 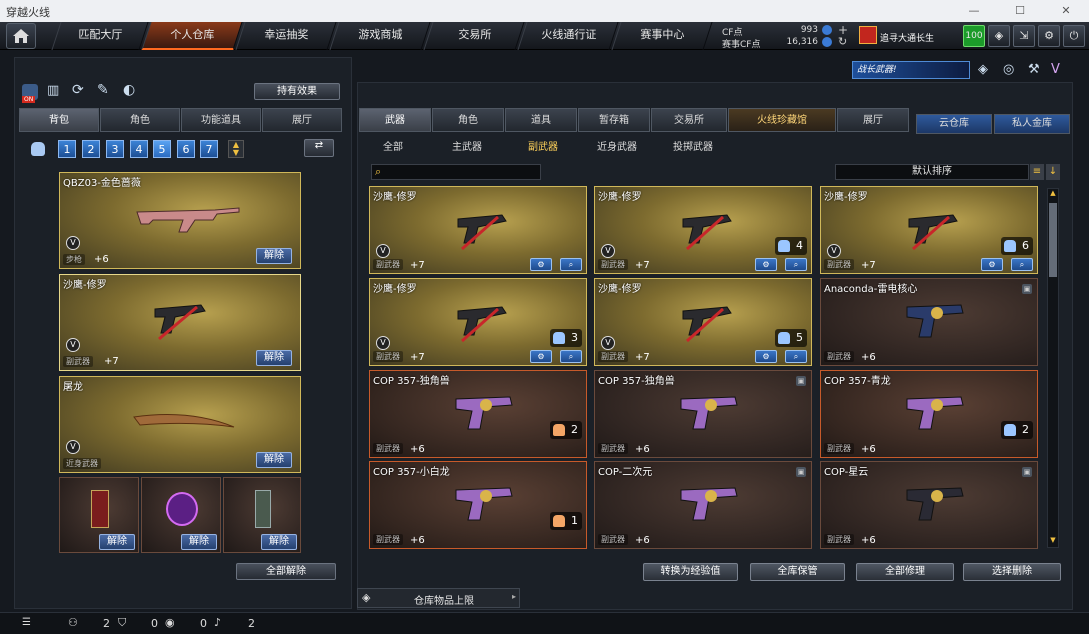 What do you see at coordinates (129, 90) in the screenshot?
I see `mouse-icon: ◐` at bounding box center [129, 90].